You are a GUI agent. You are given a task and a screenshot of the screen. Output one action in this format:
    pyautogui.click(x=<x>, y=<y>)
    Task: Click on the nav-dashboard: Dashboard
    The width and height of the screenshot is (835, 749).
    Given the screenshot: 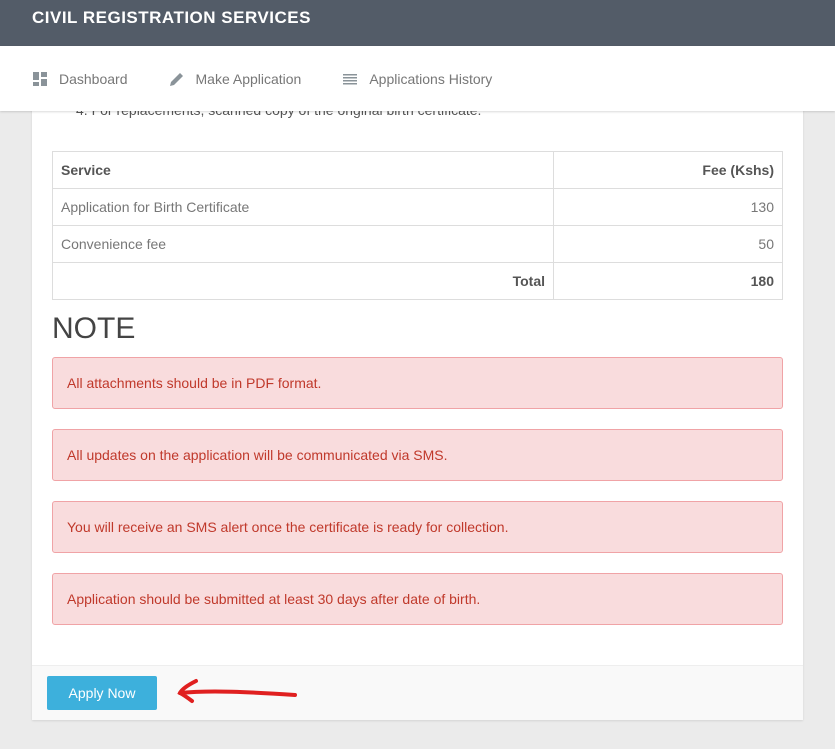 What is the action you would take?
    pyautogui.click(x=80, y=79)
    